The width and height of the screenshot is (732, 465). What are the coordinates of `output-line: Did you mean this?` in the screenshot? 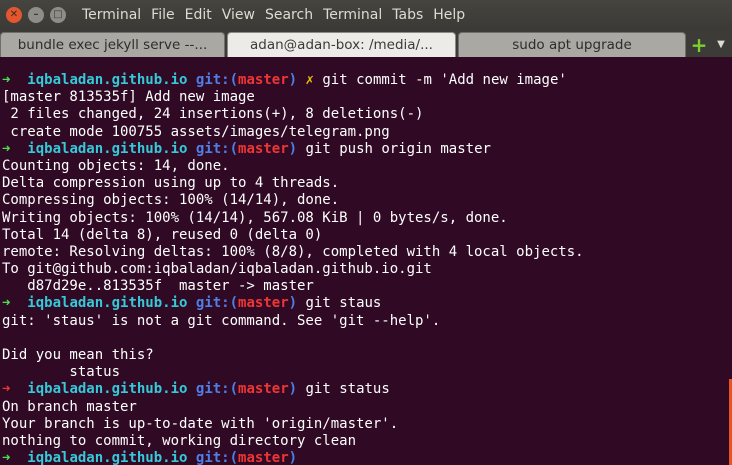 It's located at (78, 355).